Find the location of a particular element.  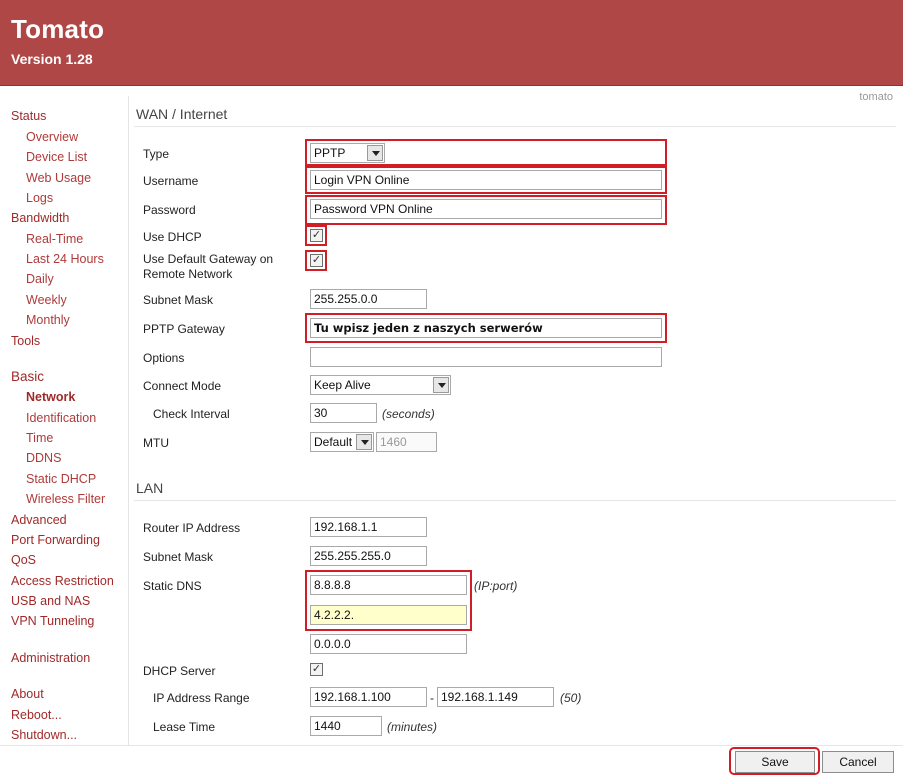

lease-time-input: 1440 is located at coordinates (346, 726).